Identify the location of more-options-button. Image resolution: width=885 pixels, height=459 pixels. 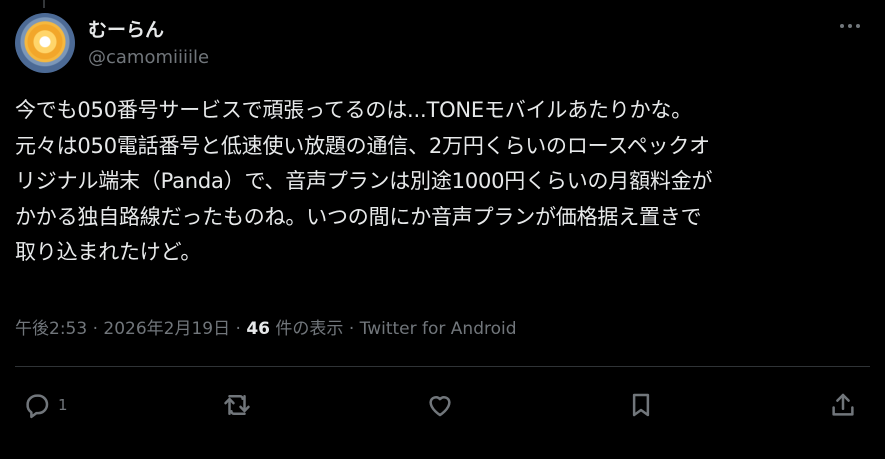
(850, 26).